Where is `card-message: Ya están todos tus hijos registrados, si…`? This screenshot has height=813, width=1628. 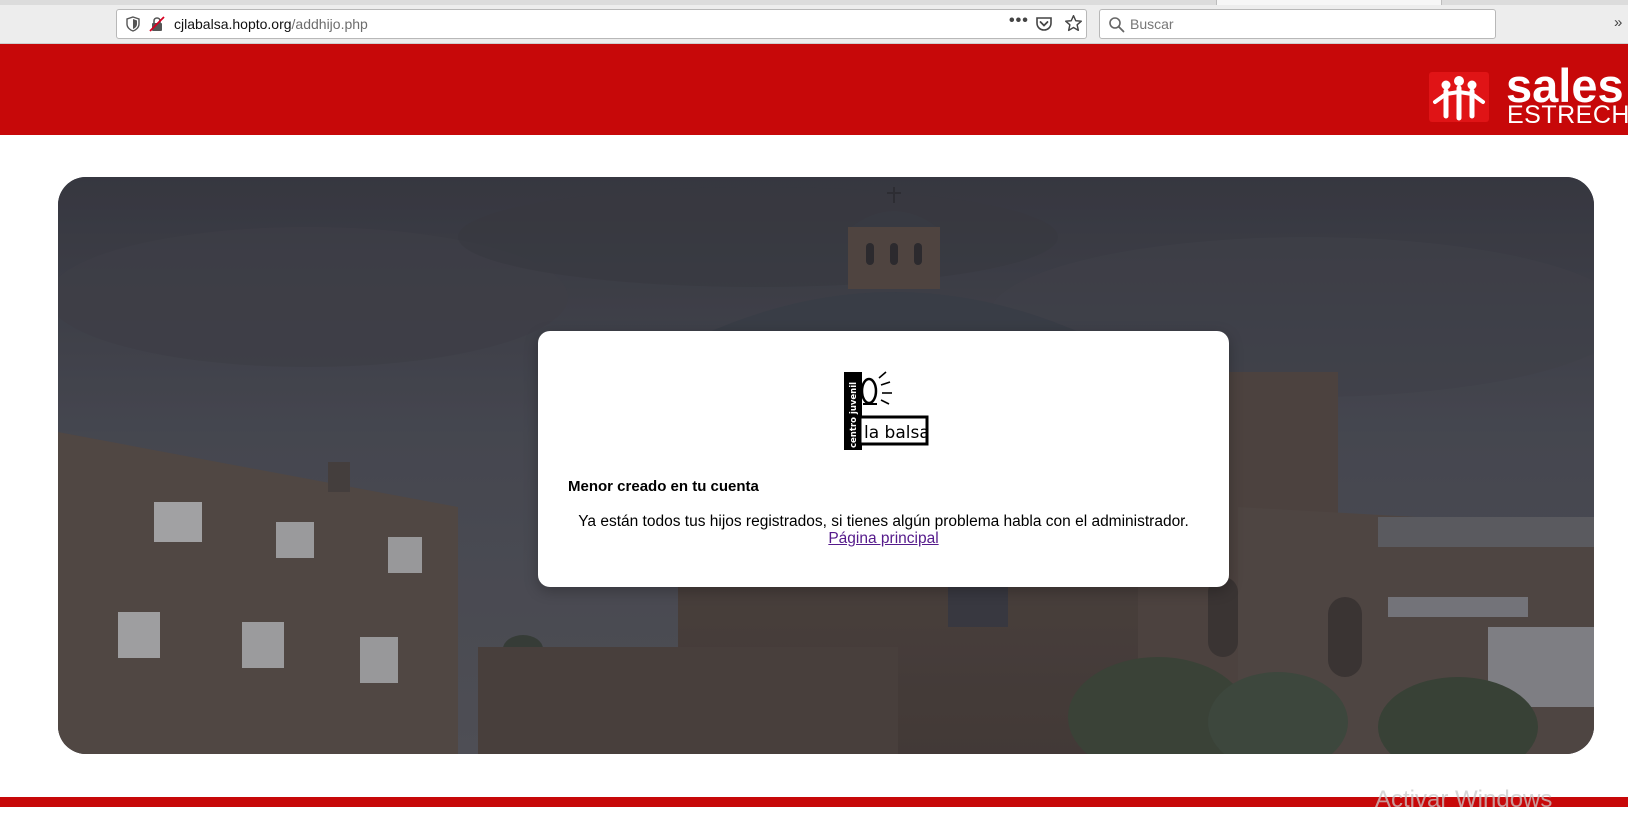
card-message: Ya están todos tus hijos registrados, si… is located at coordinates (883, 521).